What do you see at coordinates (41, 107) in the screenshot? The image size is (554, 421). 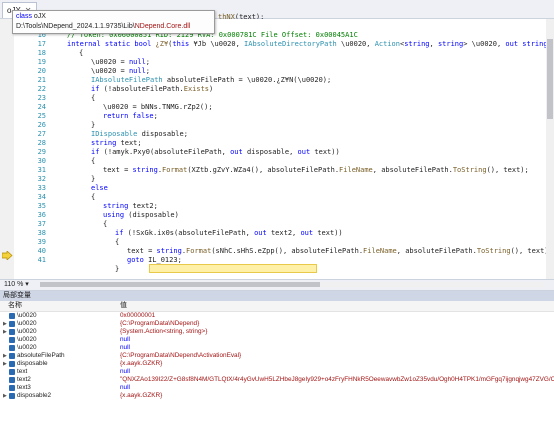 I see `line-number: 24` at bounding box center [41, 107].